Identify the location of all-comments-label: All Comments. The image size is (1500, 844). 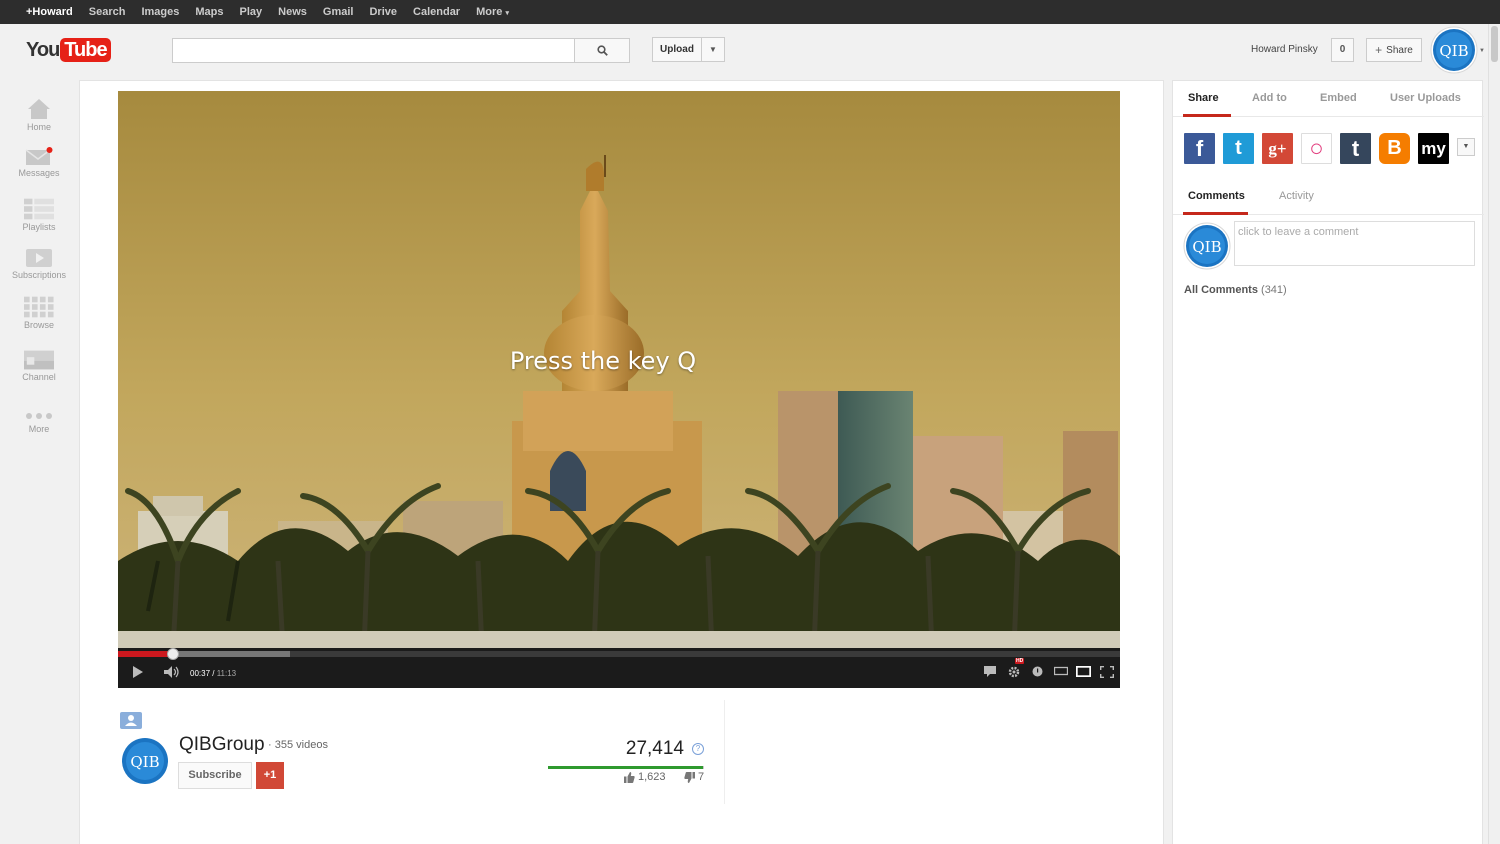
(1221, 290).